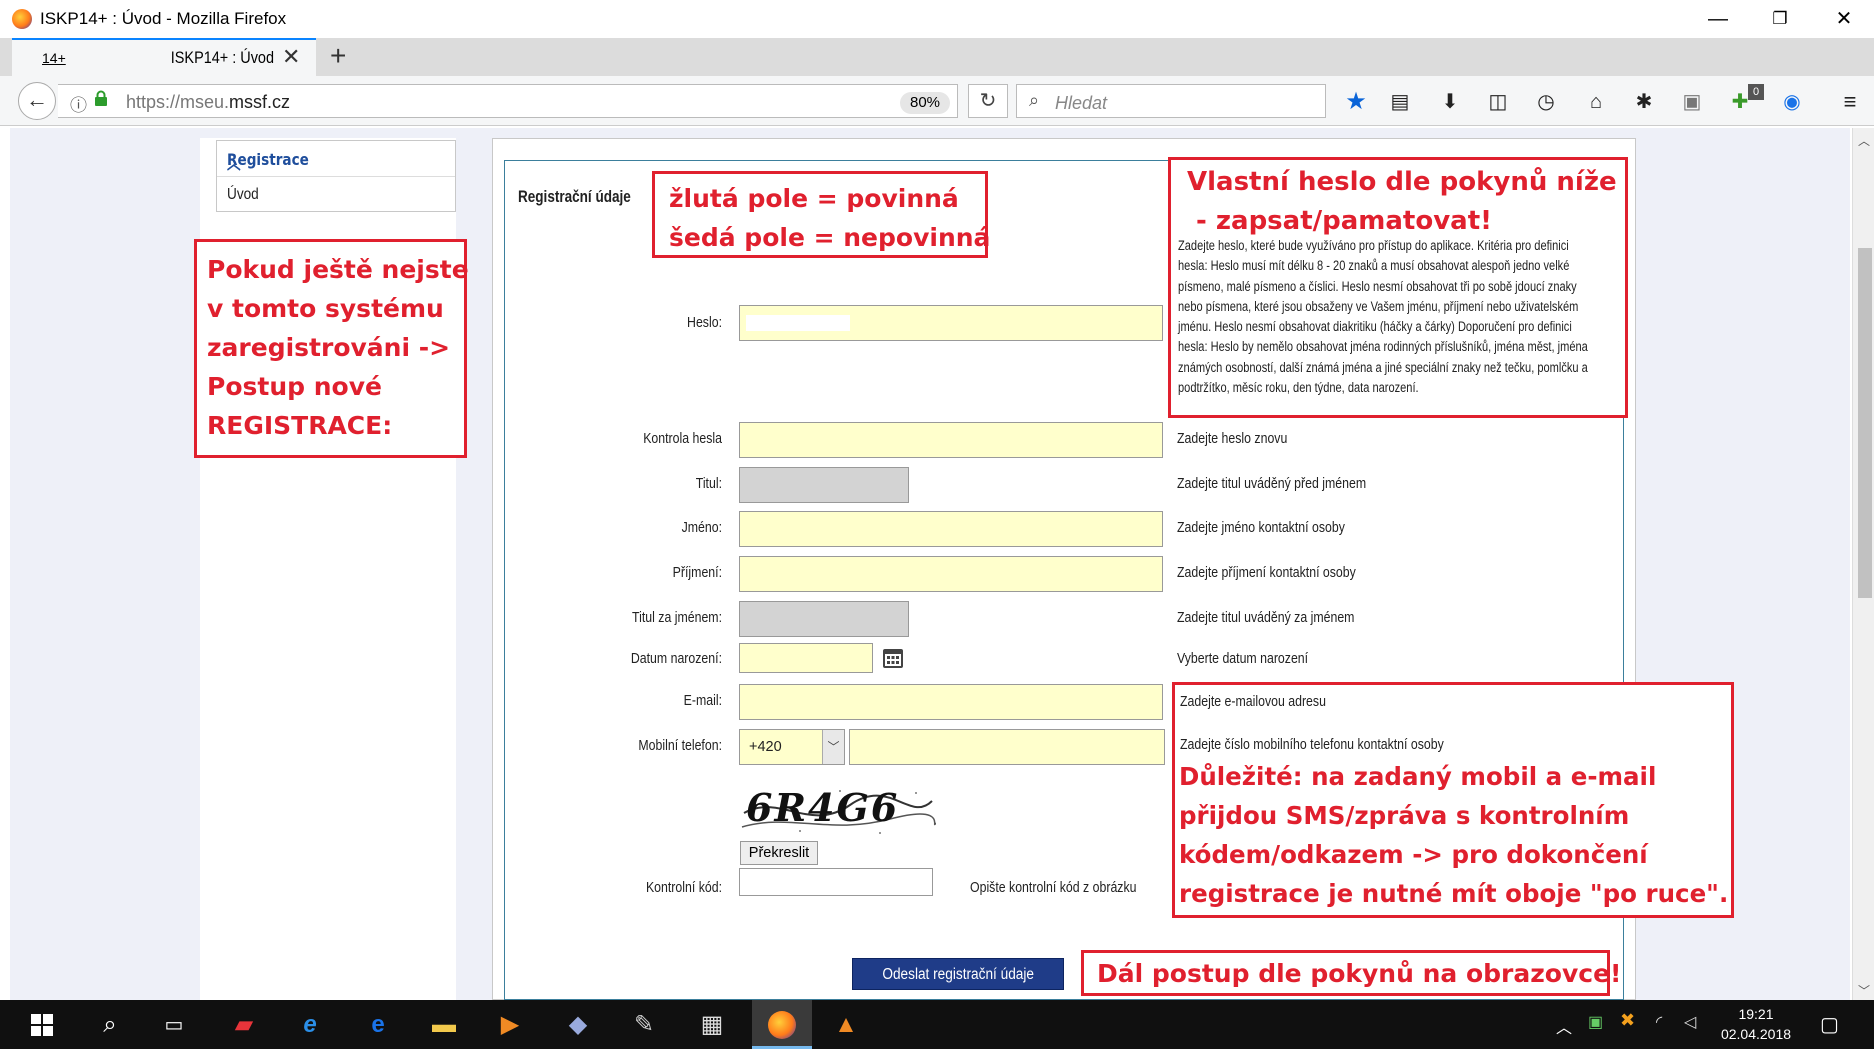 The height and width of the screenshot is (1049, 1874). What do you see at coordinates (806, 658) in the screenshot?
I see `birth-date-input` at bounding box center [806, 658].